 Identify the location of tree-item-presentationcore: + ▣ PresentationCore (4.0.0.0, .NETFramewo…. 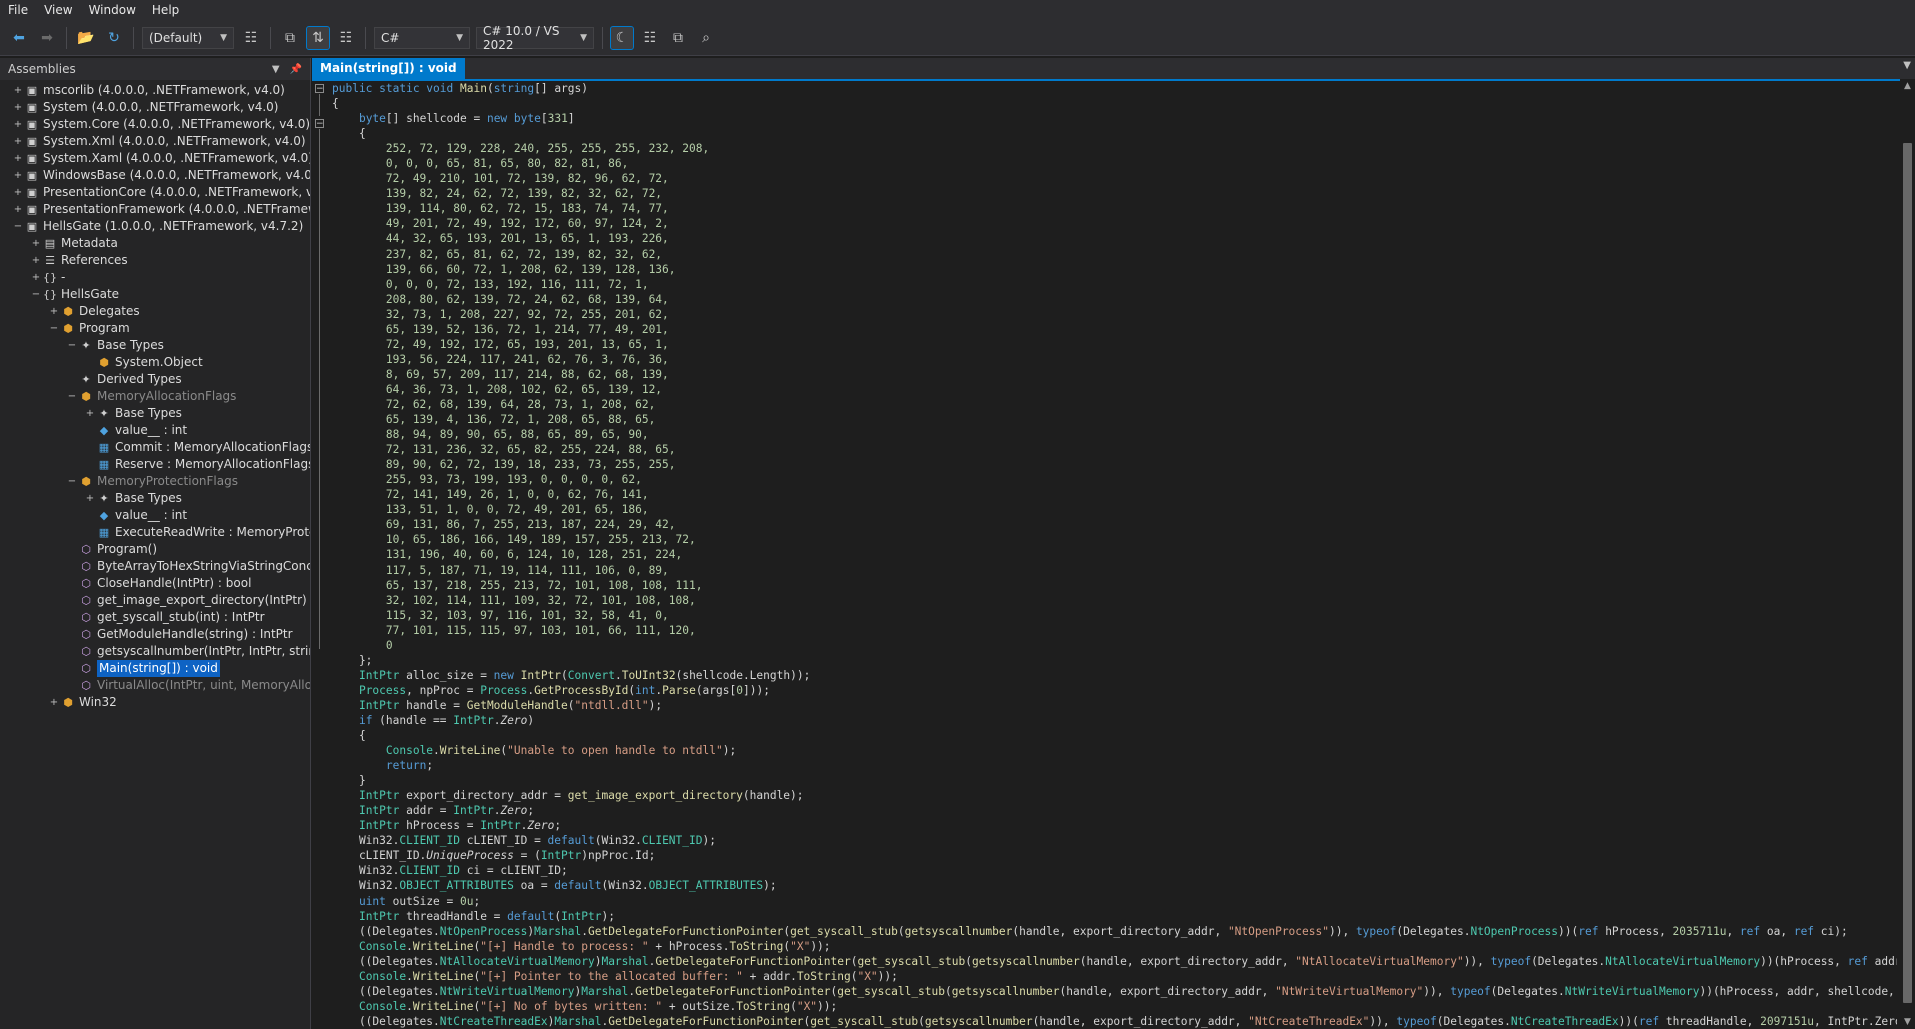
(155, 192).